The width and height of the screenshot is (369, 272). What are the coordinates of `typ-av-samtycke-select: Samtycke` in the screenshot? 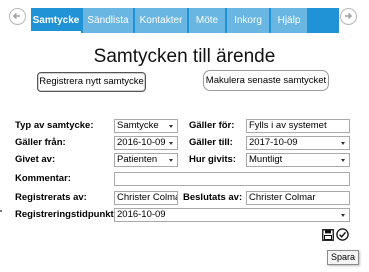 It's located at (146, 126).